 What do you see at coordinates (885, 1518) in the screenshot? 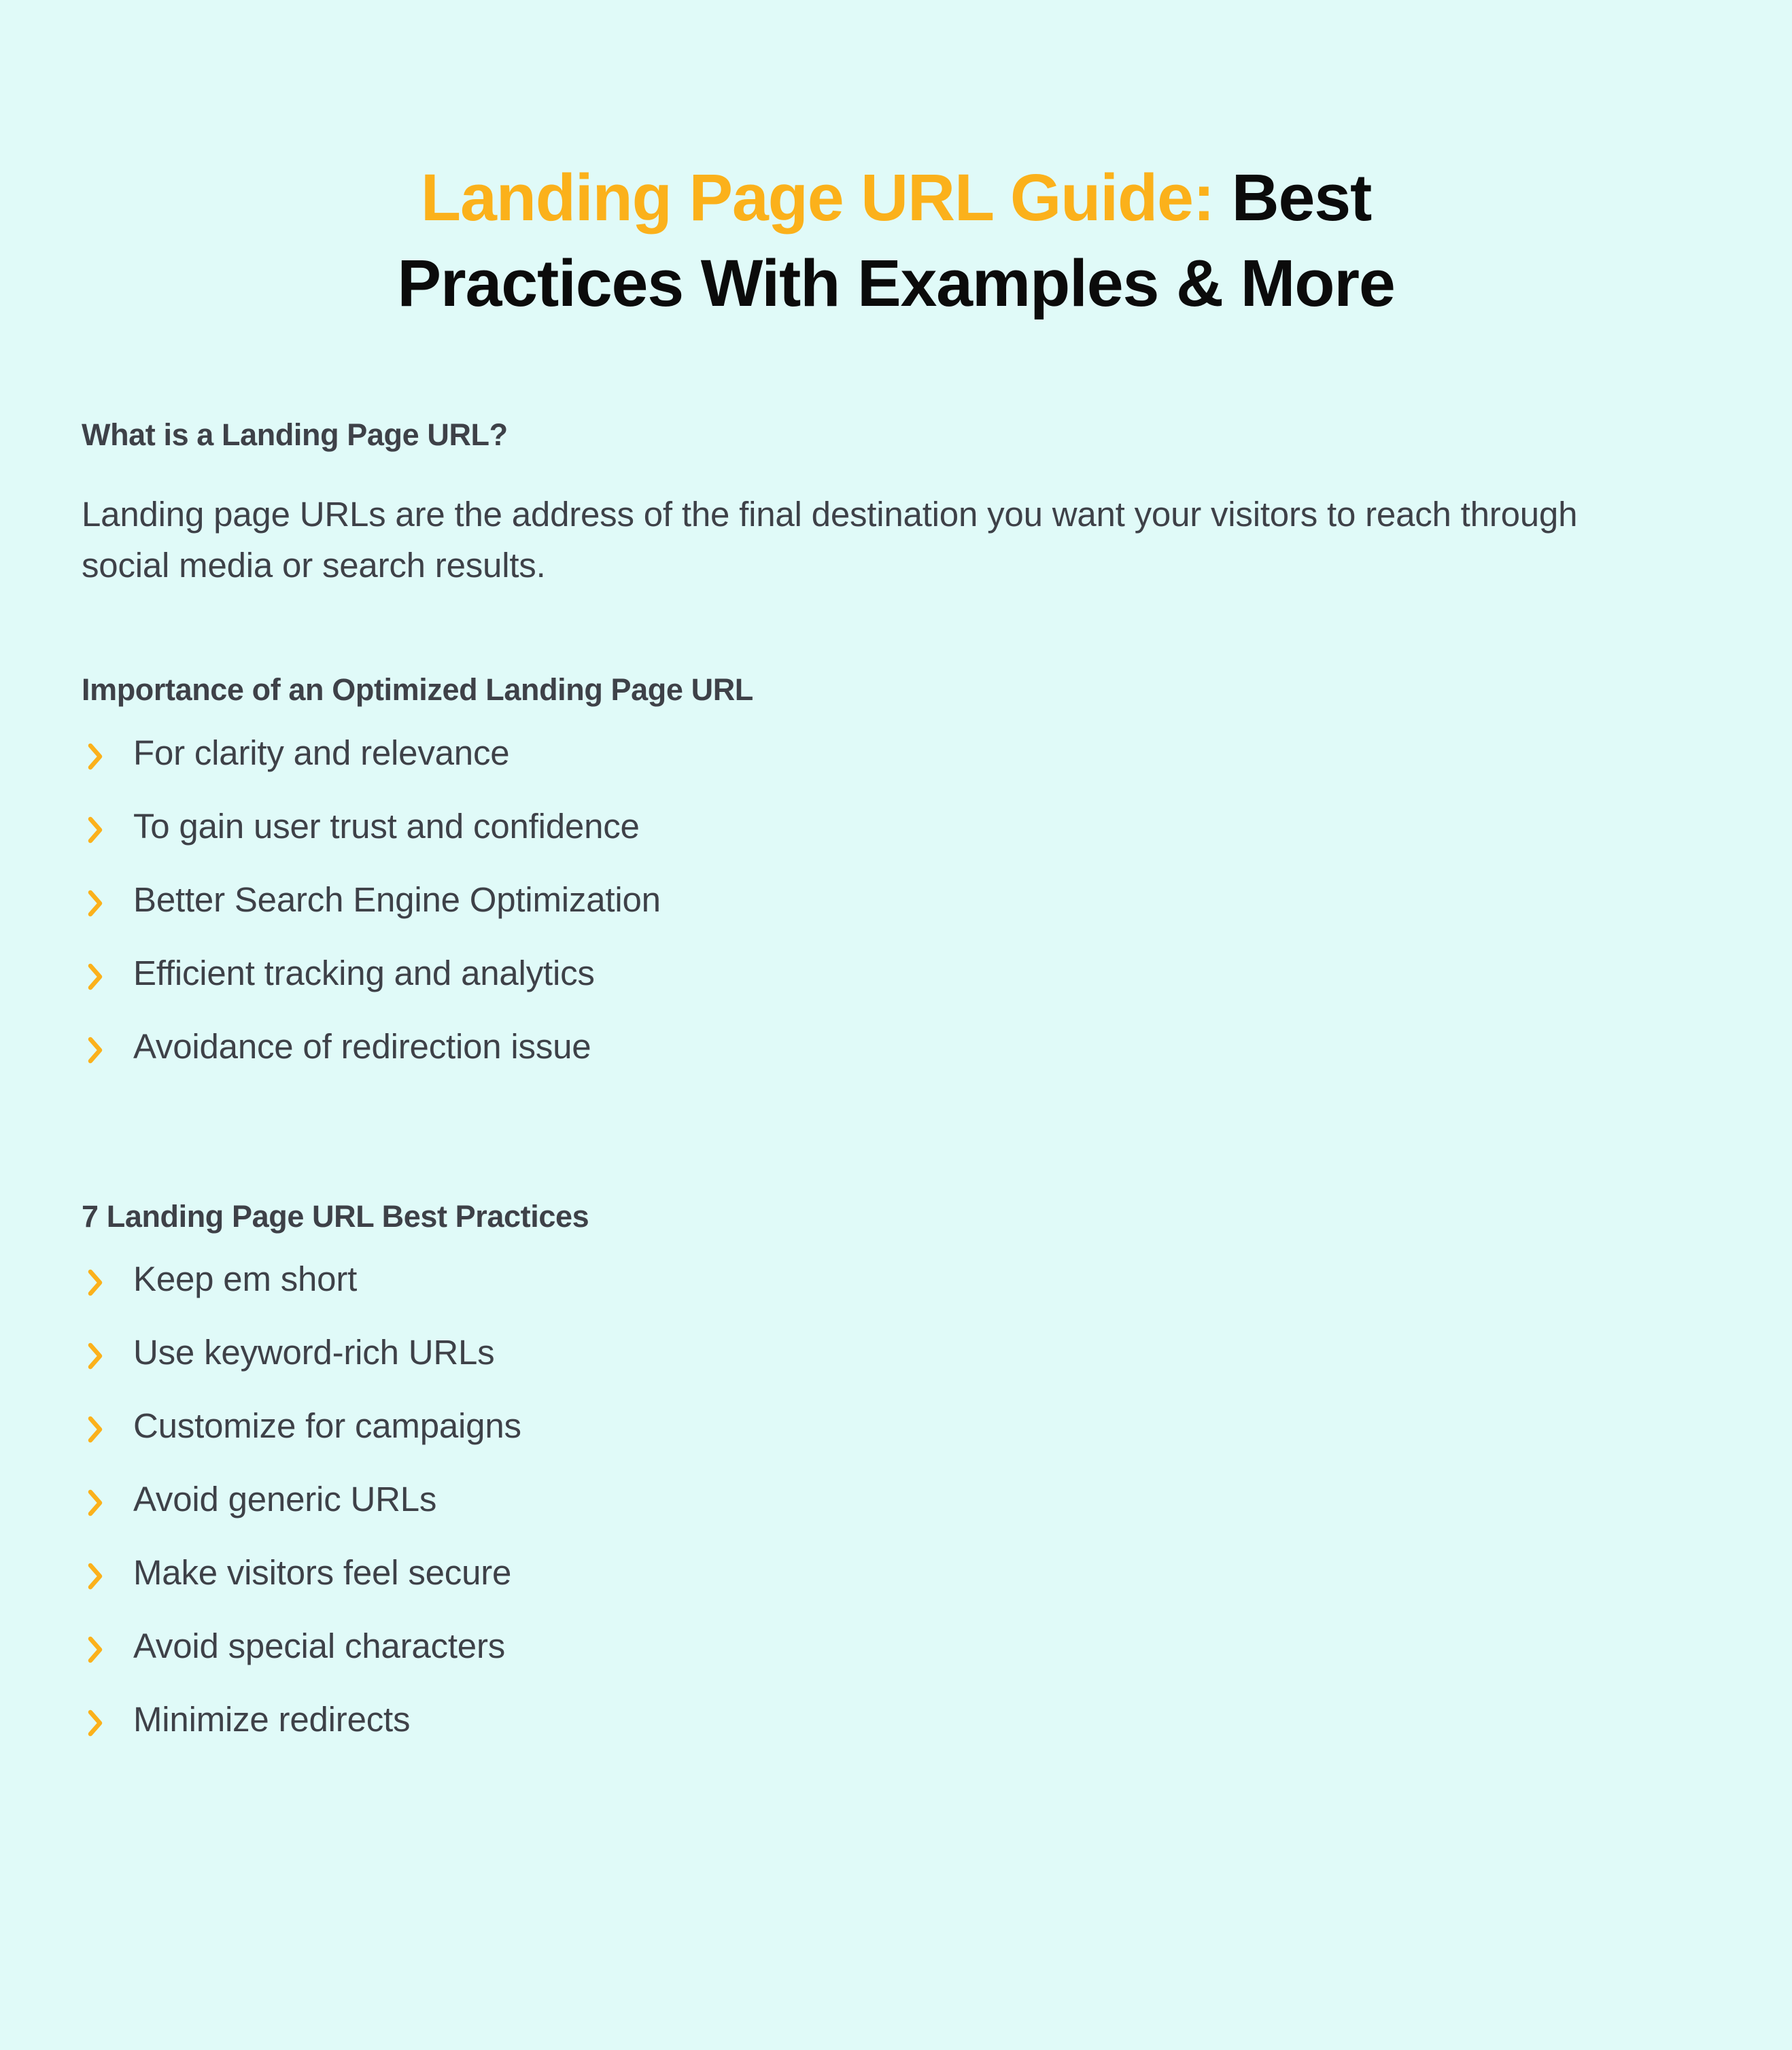
I see `list-item: Avoid generic URLs` at bounding box center [885, 1518].